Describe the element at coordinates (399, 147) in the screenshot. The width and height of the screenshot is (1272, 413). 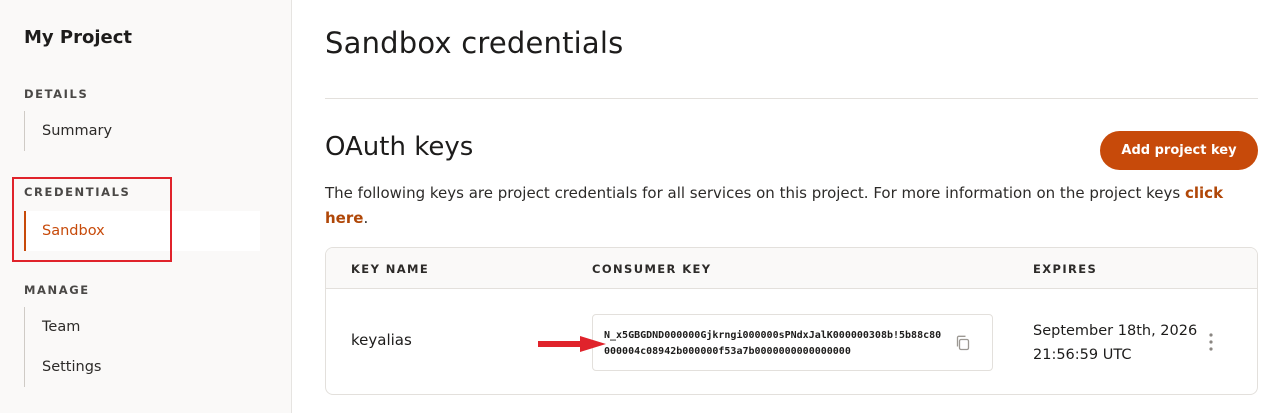
I see `section-title: OAuth keys` at that location.